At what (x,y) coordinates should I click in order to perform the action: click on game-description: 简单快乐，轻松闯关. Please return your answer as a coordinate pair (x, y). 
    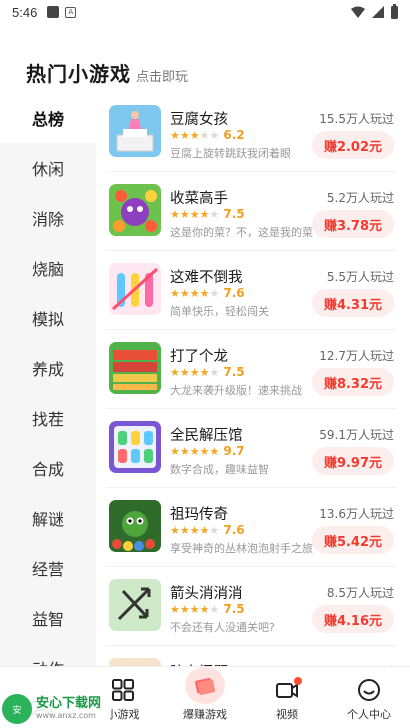
    Looking at the image, I should click on (219, 311).